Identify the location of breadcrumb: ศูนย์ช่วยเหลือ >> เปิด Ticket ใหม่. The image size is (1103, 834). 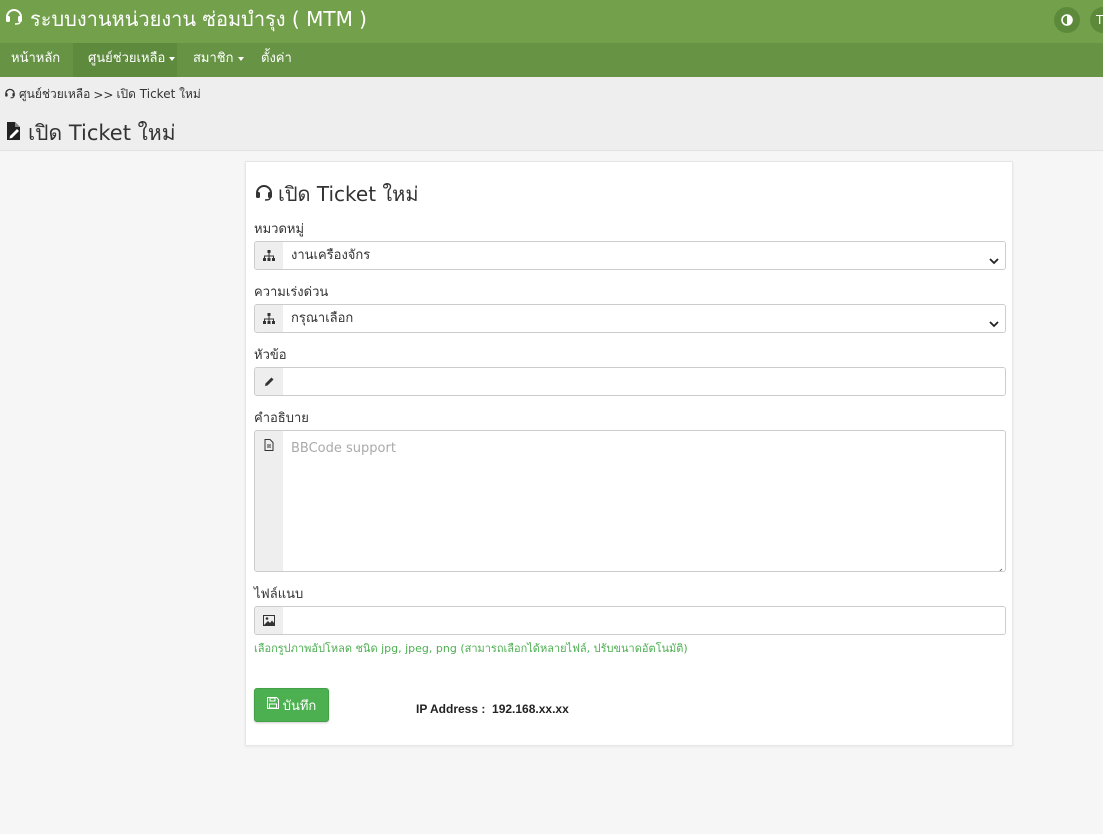
(102, 94).